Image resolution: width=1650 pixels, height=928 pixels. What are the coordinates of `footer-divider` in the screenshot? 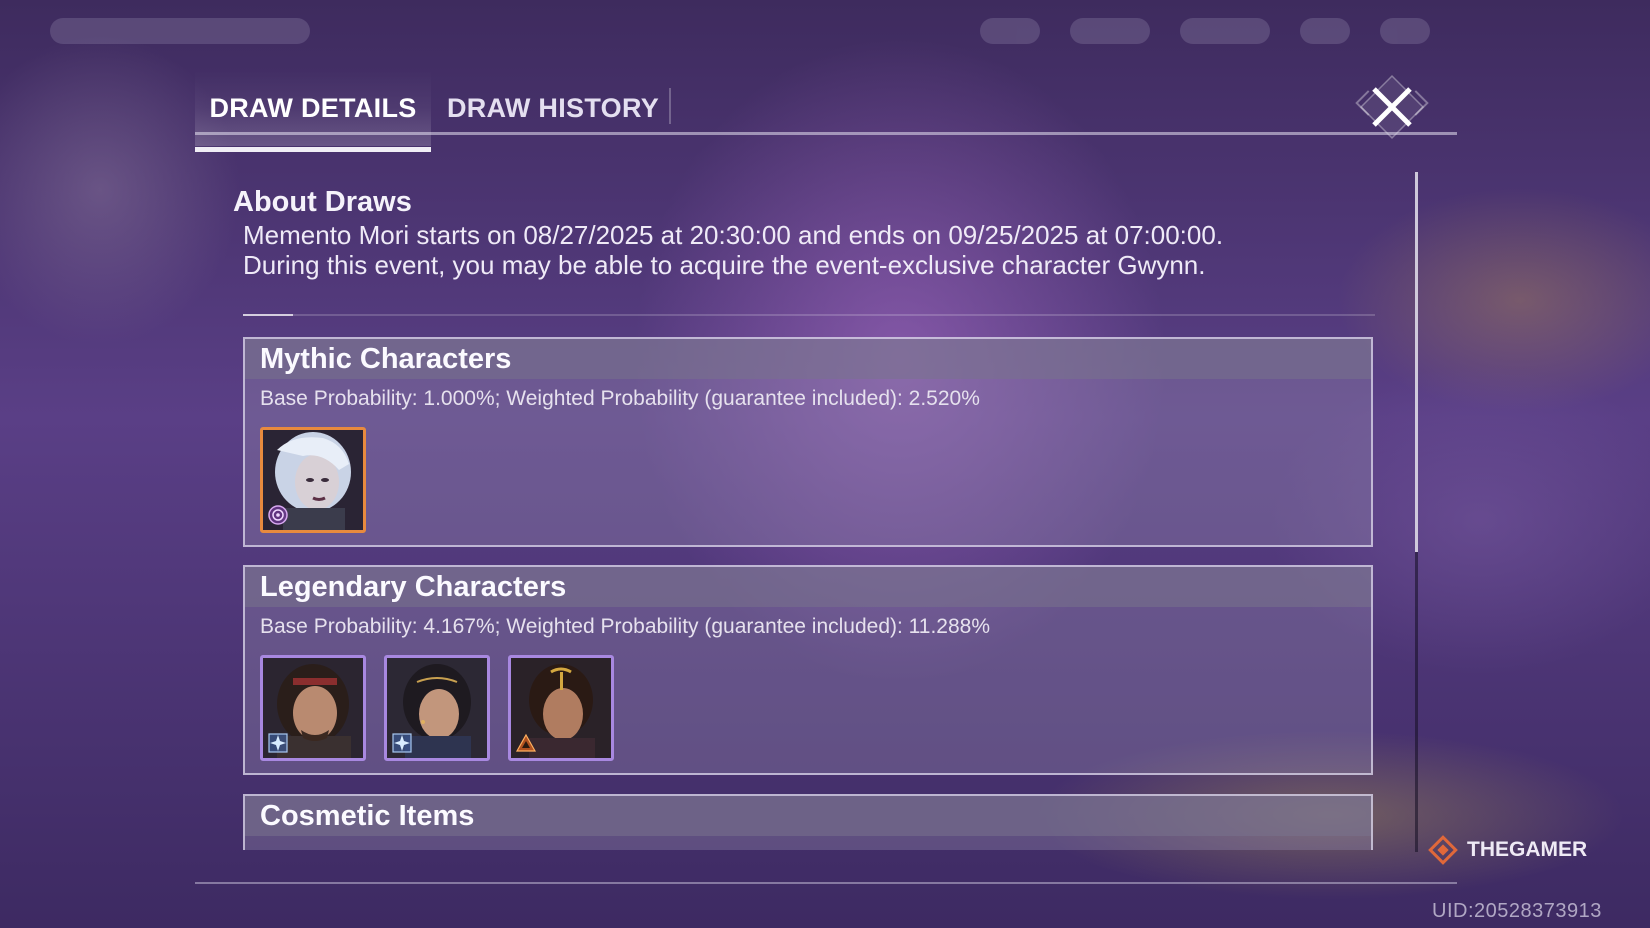 It's located at (826, 883).